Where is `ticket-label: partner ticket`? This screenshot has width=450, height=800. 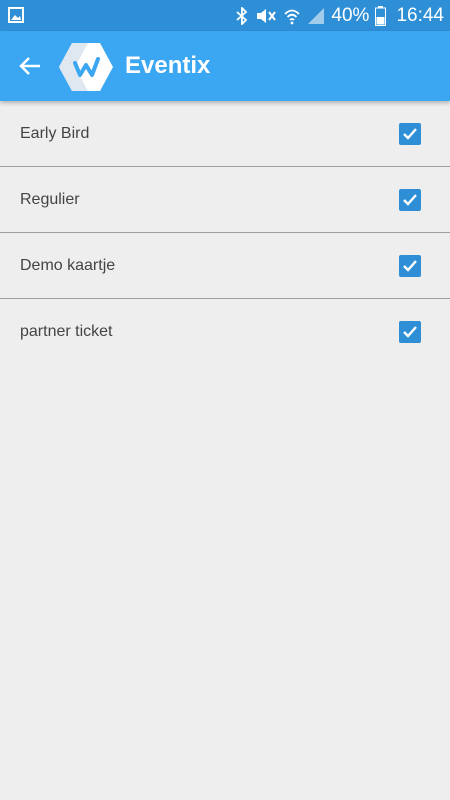 ticket-label: partner ticket is located at coordinates (66, 331).